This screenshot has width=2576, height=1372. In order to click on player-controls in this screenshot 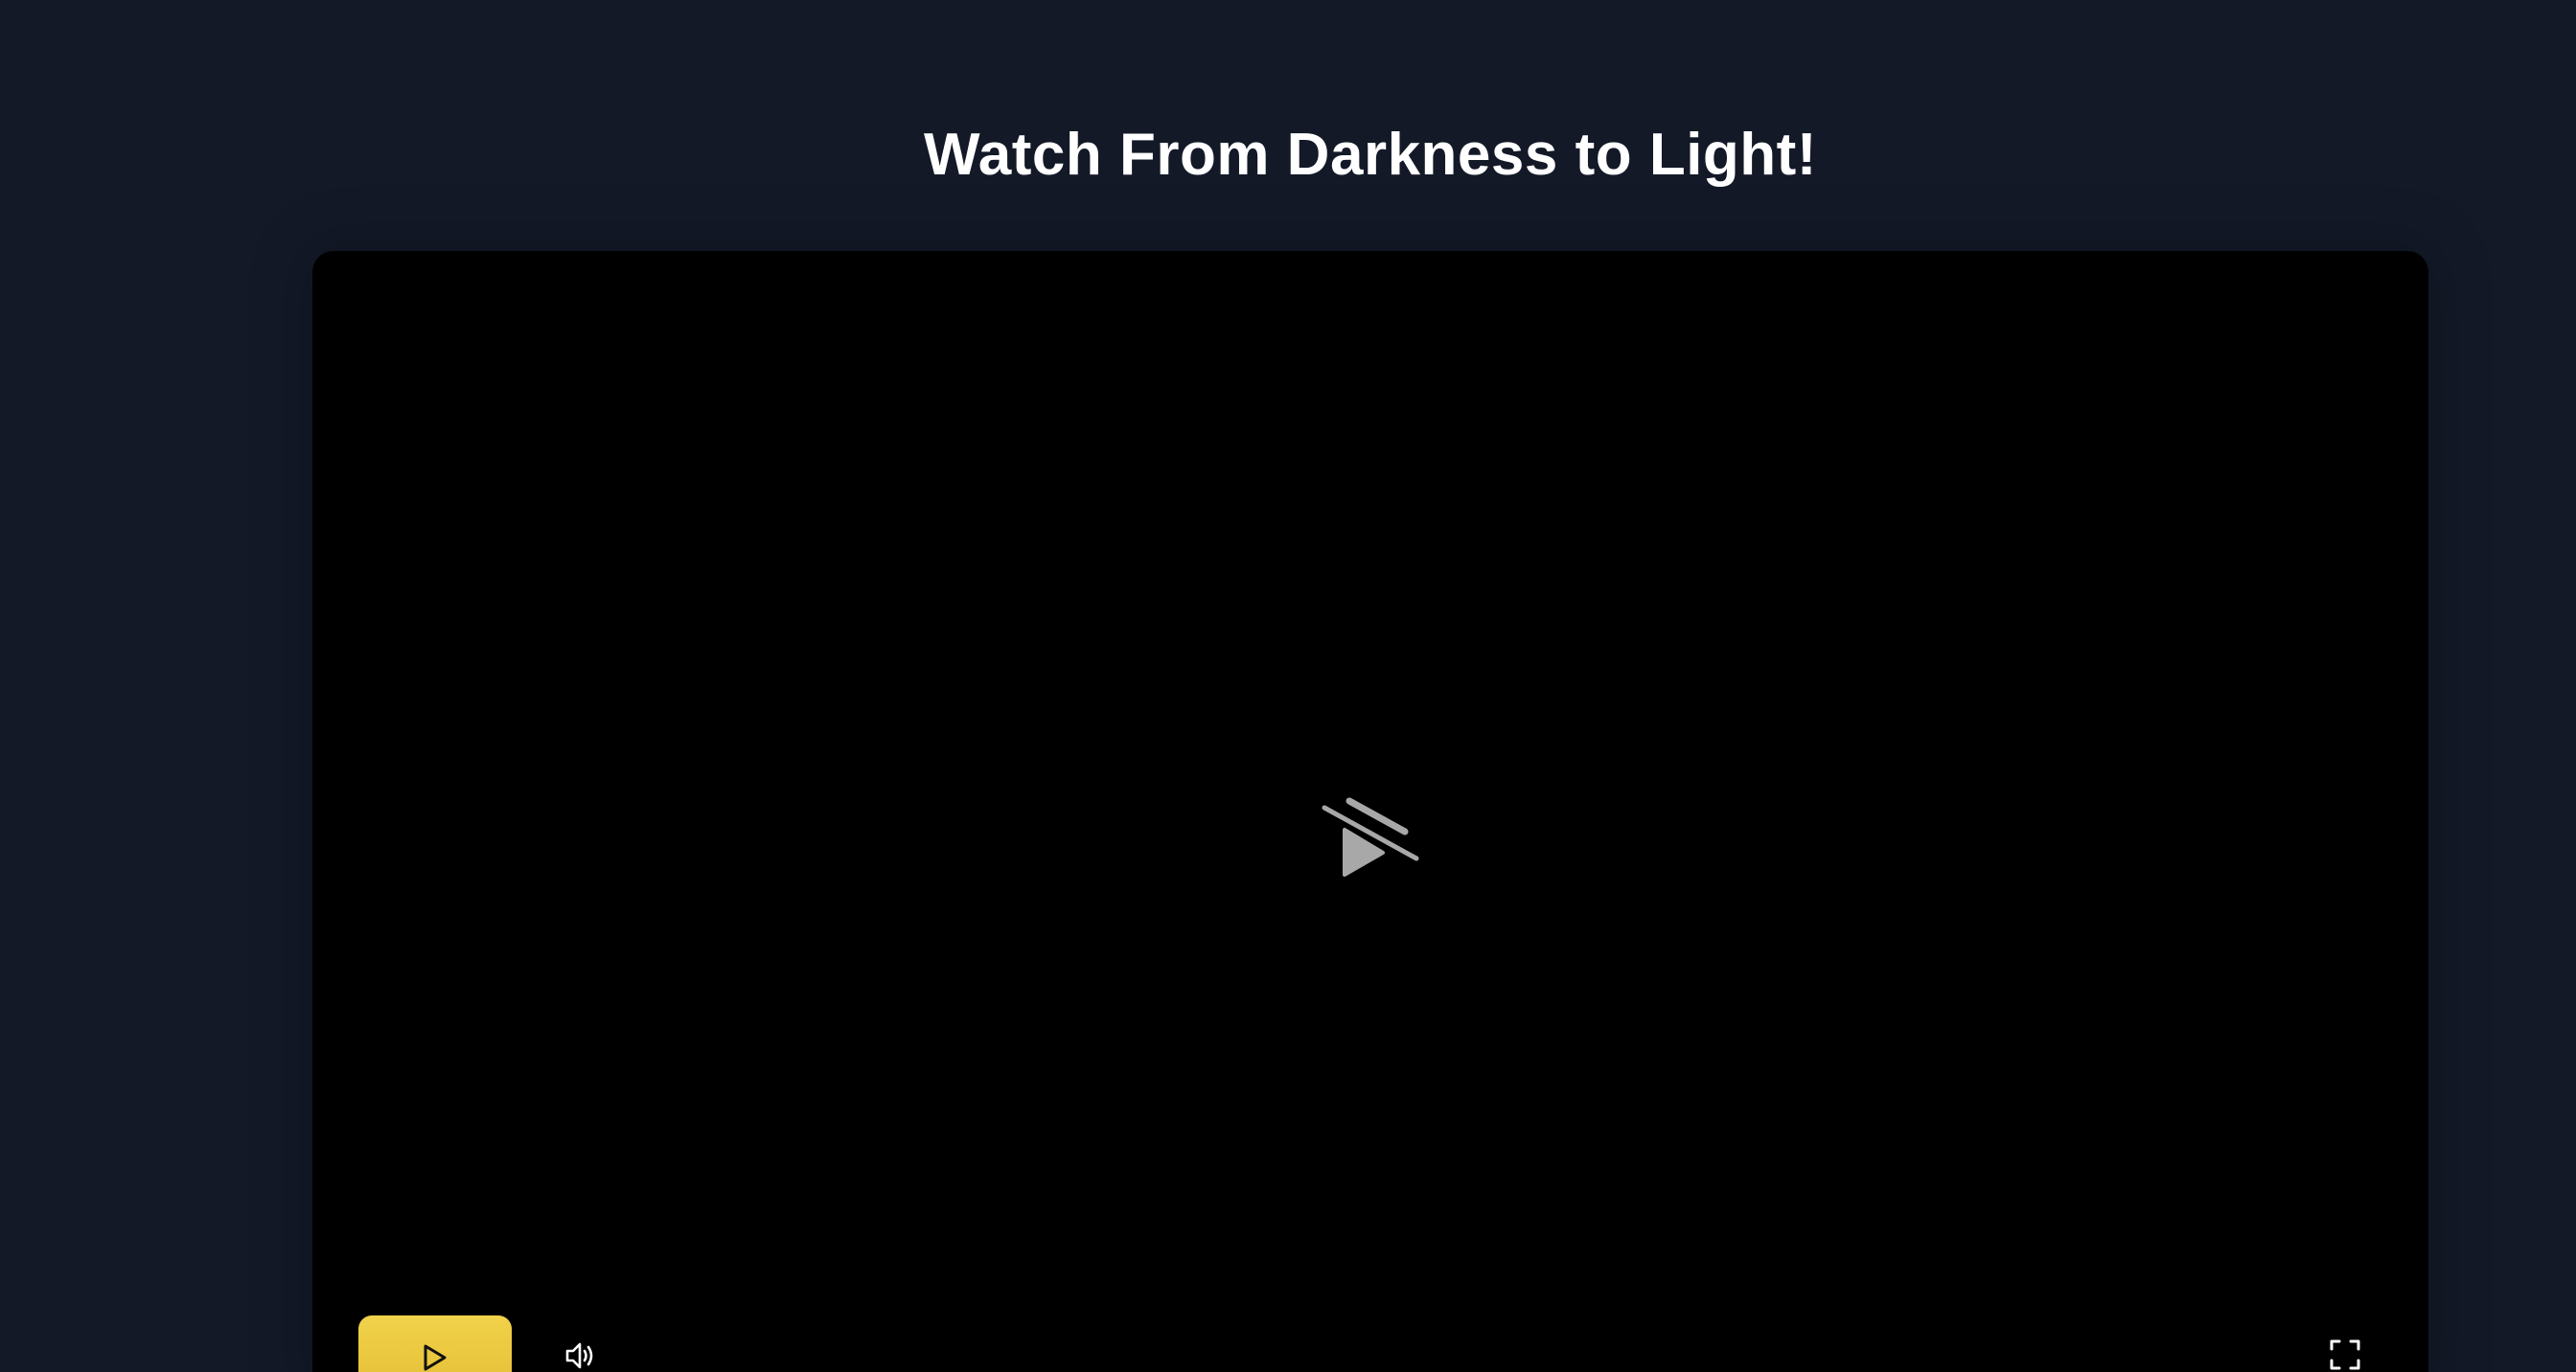, I will do `click(1370, 1341)`.